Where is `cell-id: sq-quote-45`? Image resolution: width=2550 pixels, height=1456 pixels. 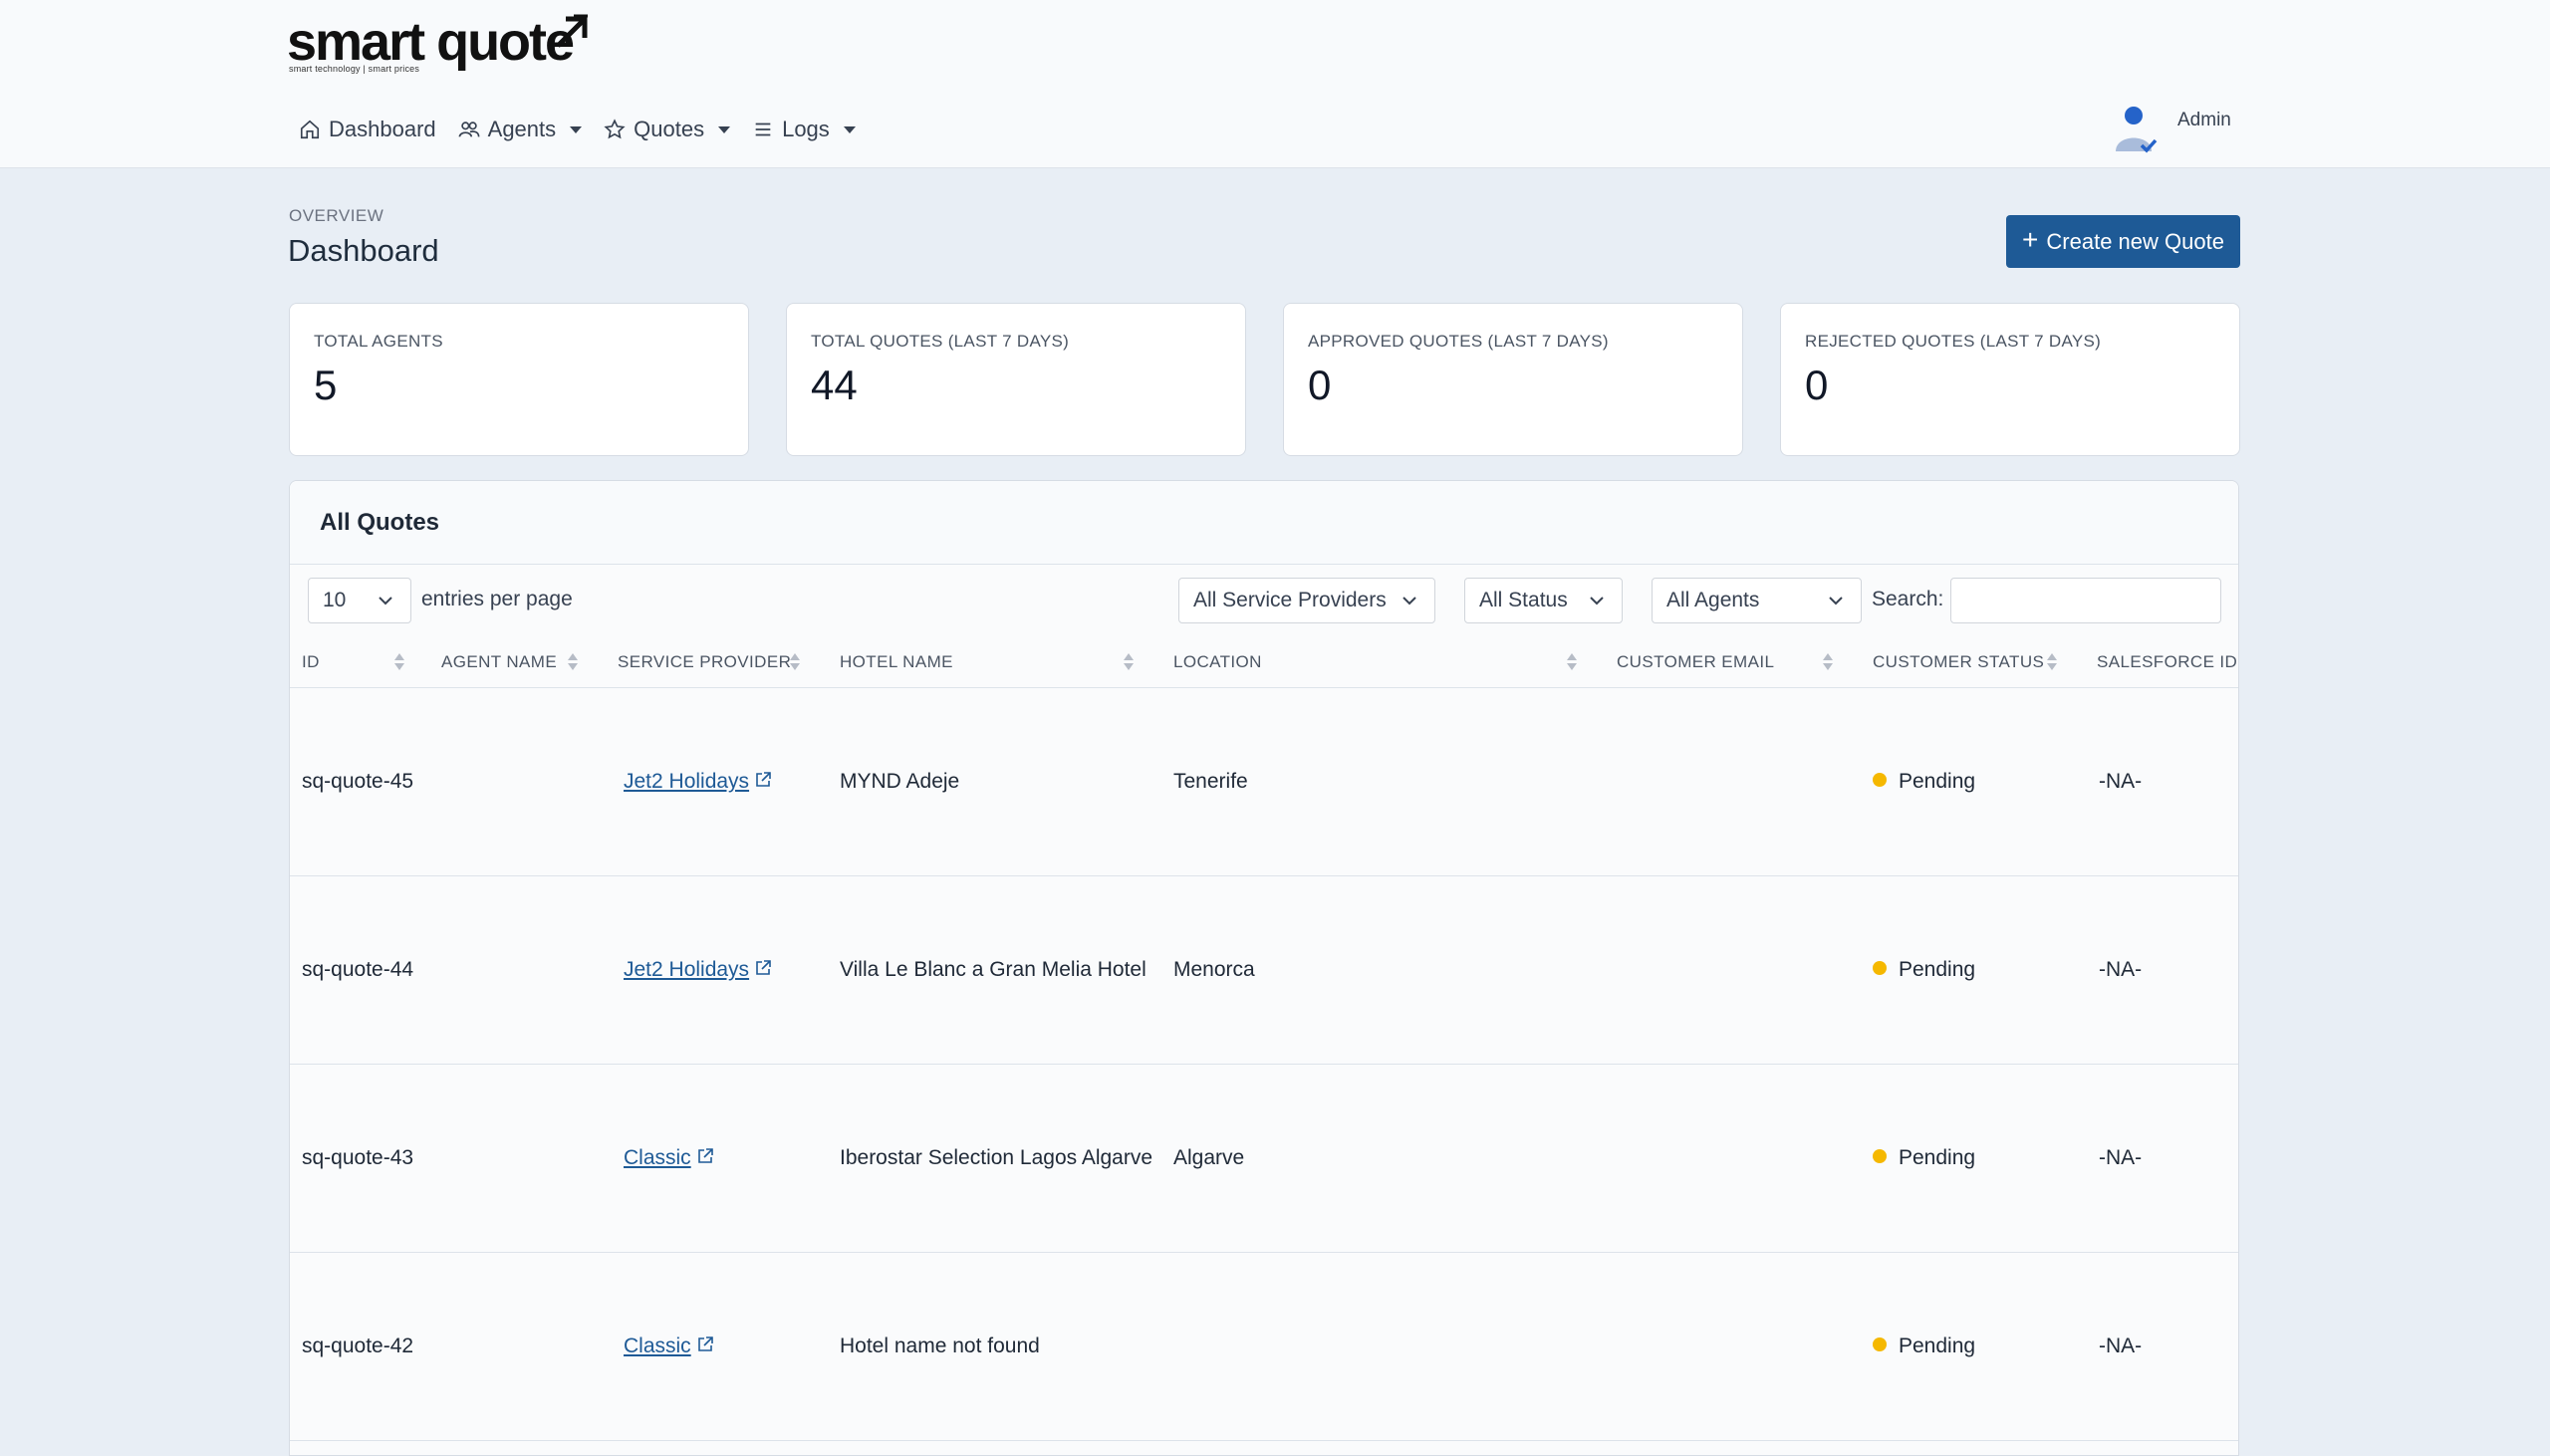 cell-id: sq-quote-45 is located at coordinates (358, 781).